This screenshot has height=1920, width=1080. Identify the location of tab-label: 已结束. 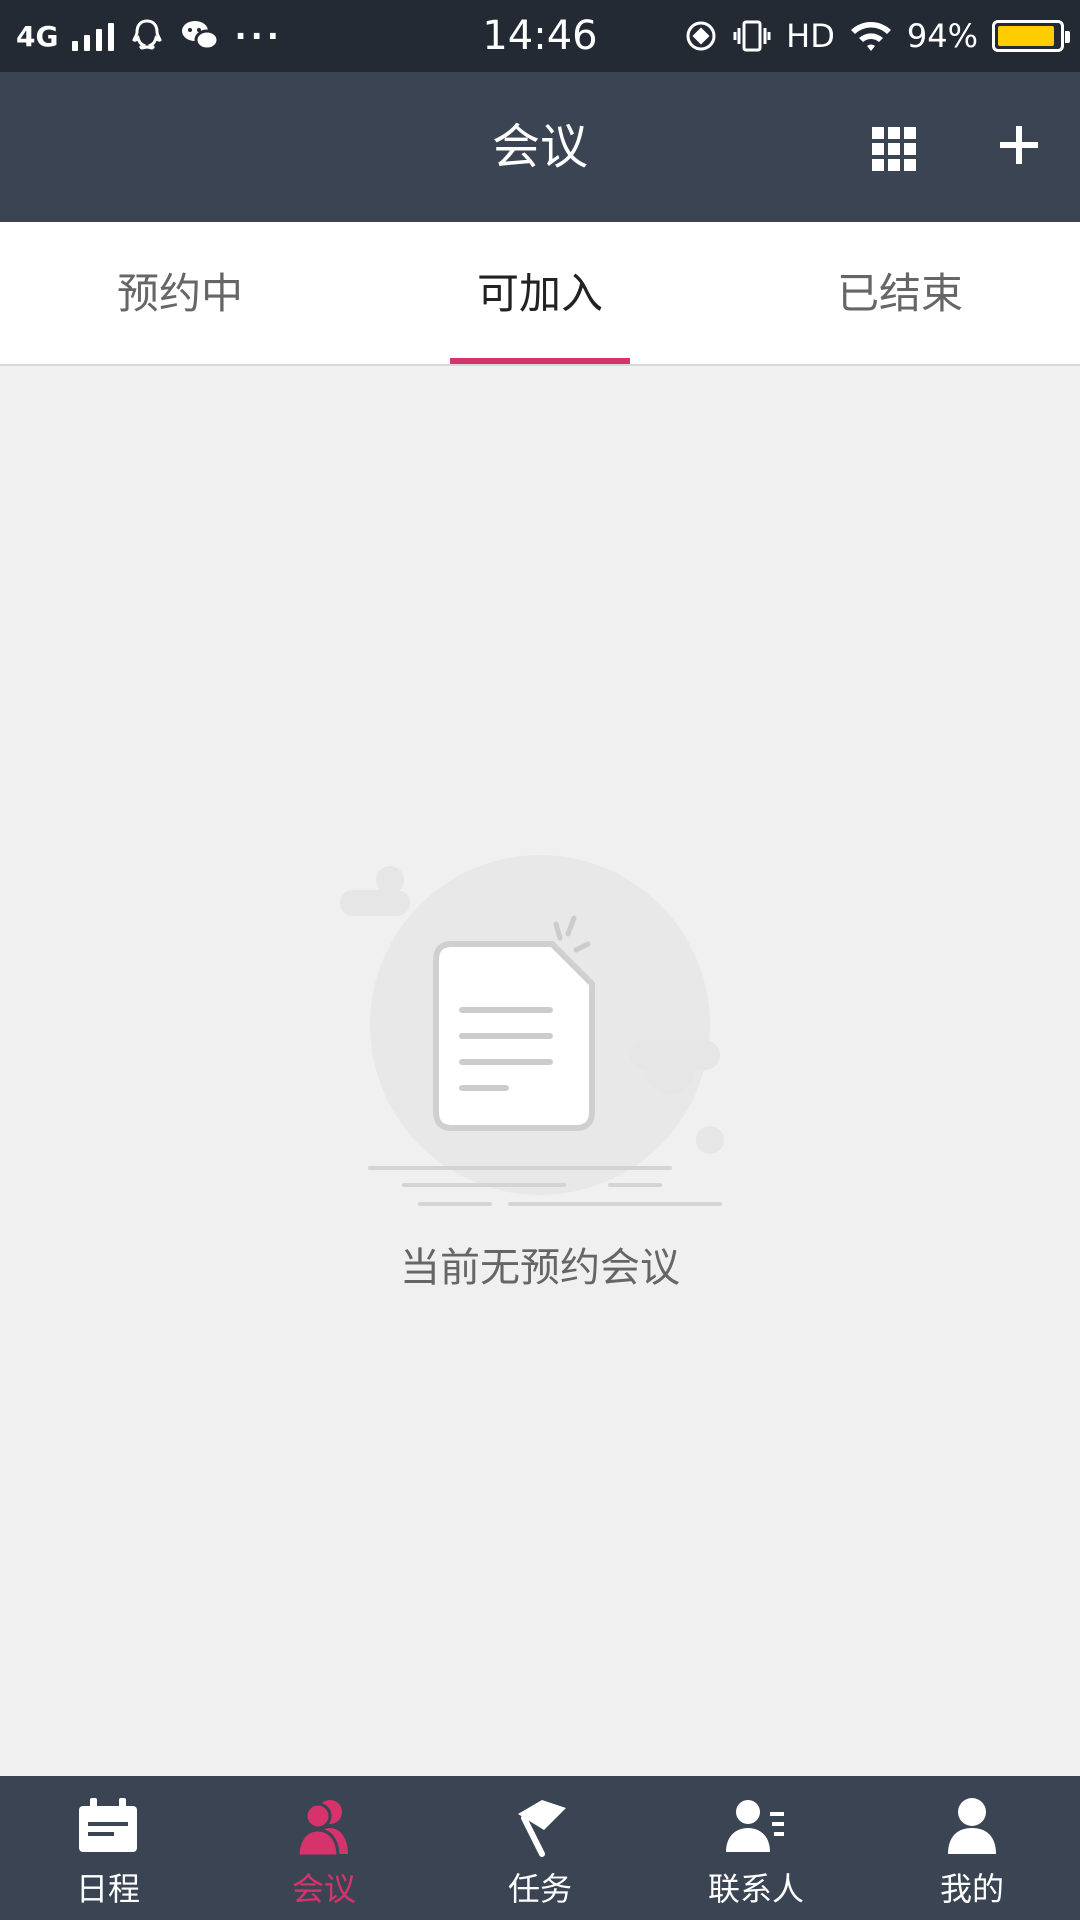
(899, 293).